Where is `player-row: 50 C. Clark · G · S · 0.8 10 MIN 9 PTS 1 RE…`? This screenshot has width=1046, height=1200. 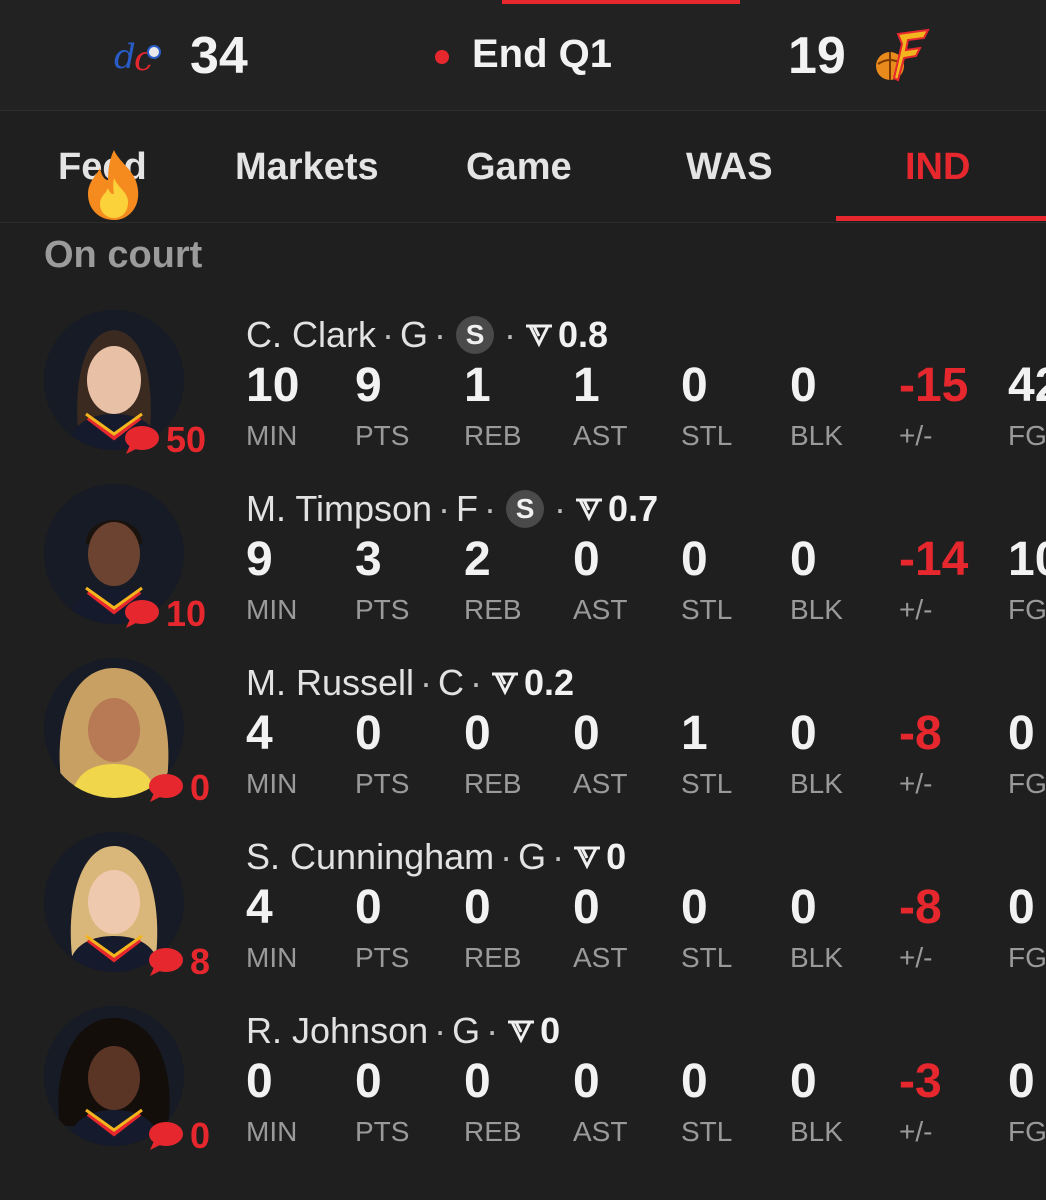 player-row: 50 C. Clark · G · S · 0.8 10 MIN 9 PTS 1 RE… is located at coordinates (523, 397).